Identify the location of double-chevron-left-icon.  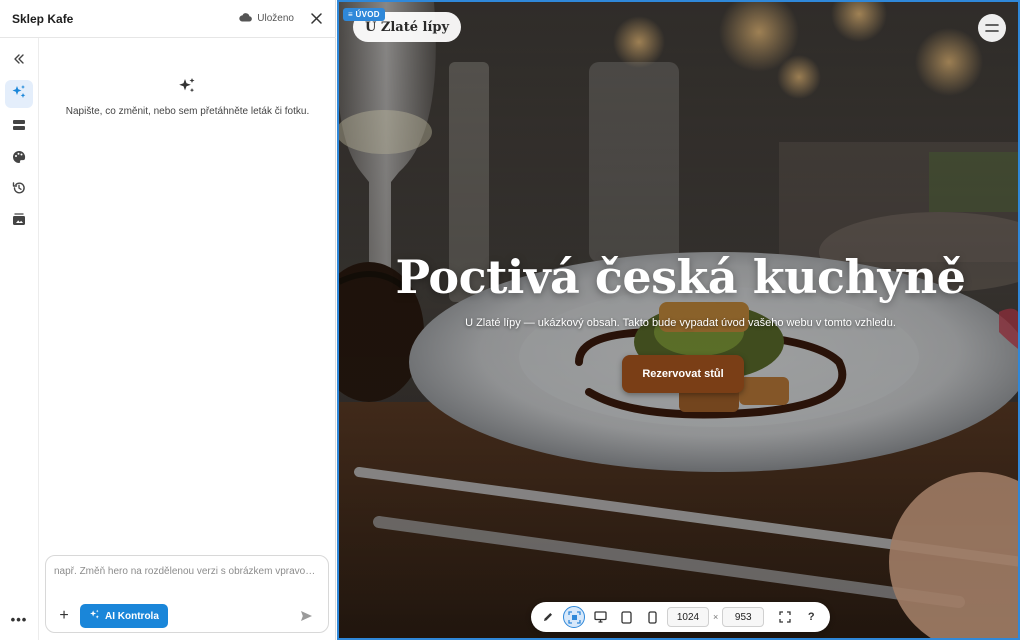
(19, 60).